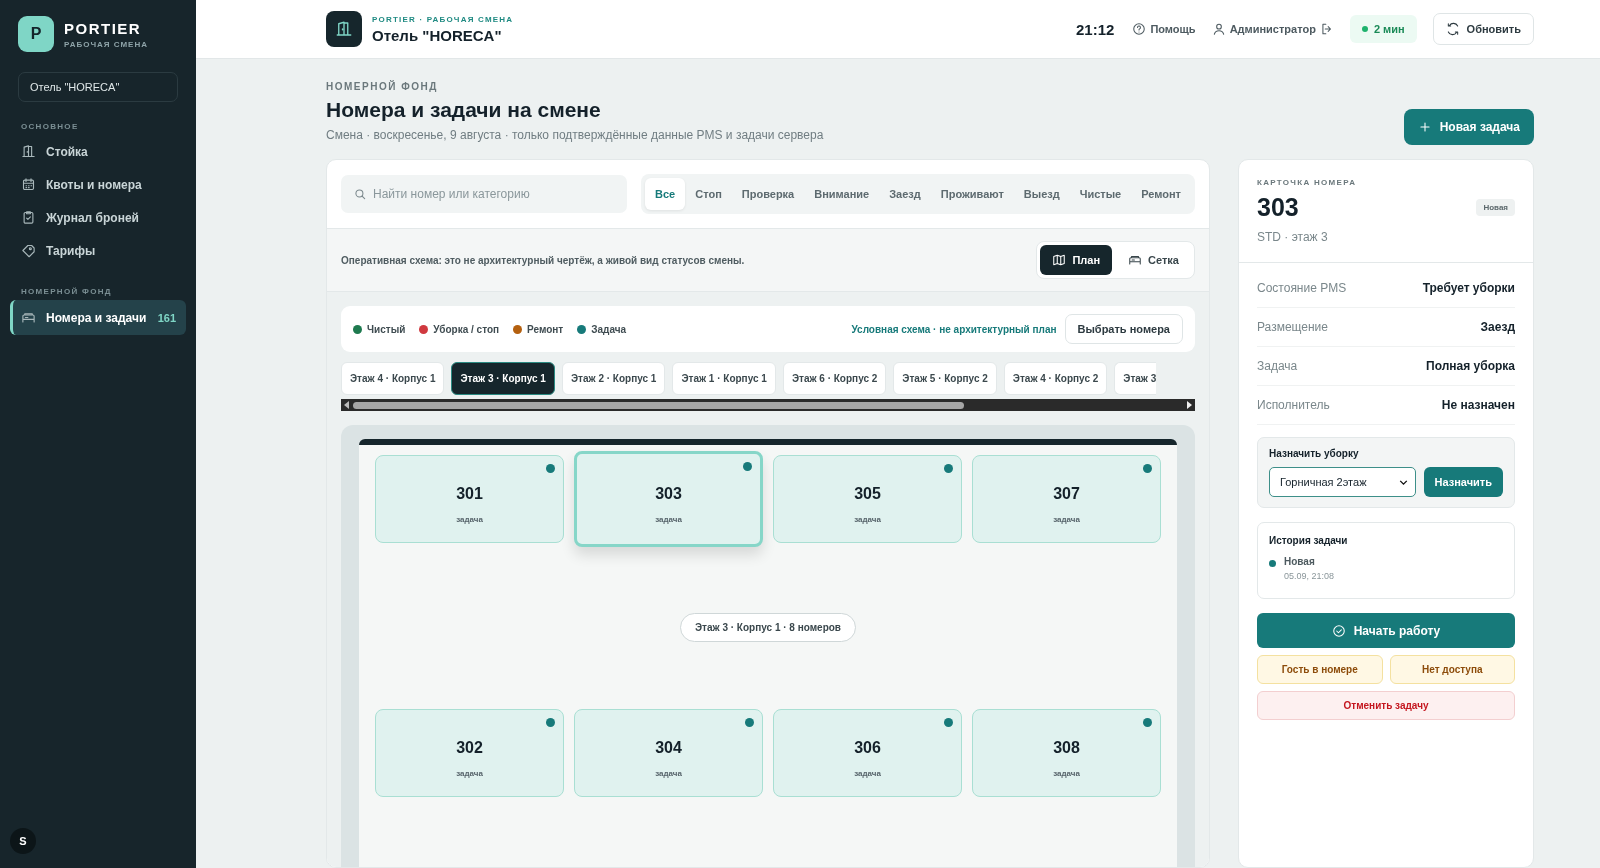 The width and height of the screenshot is (1600, 868). Describe the element at coordinates (1300, 561) in the screenshot. I see `history-status: Новая` at that location.